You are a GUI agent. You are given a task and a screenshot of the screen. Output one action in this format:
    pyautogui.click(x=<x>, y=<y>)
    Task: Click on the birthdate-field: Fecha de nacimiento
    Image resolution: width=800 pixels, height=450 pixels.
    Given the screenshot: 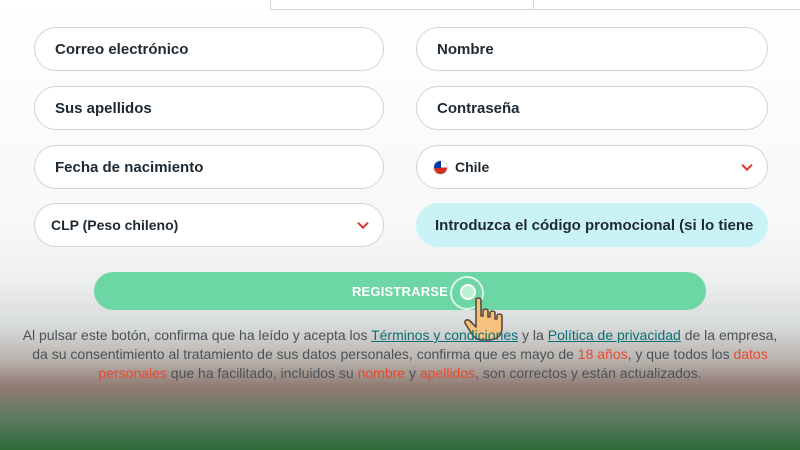 What is the action you would take?
    pyautogui.click(x=209, y=167)
    